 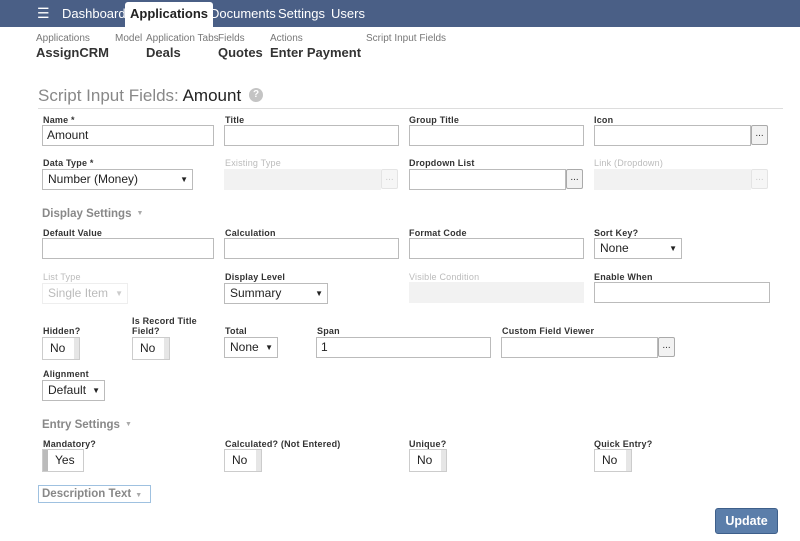 I want to click on custom-field-viewer-input, so click(x=579, y=347).